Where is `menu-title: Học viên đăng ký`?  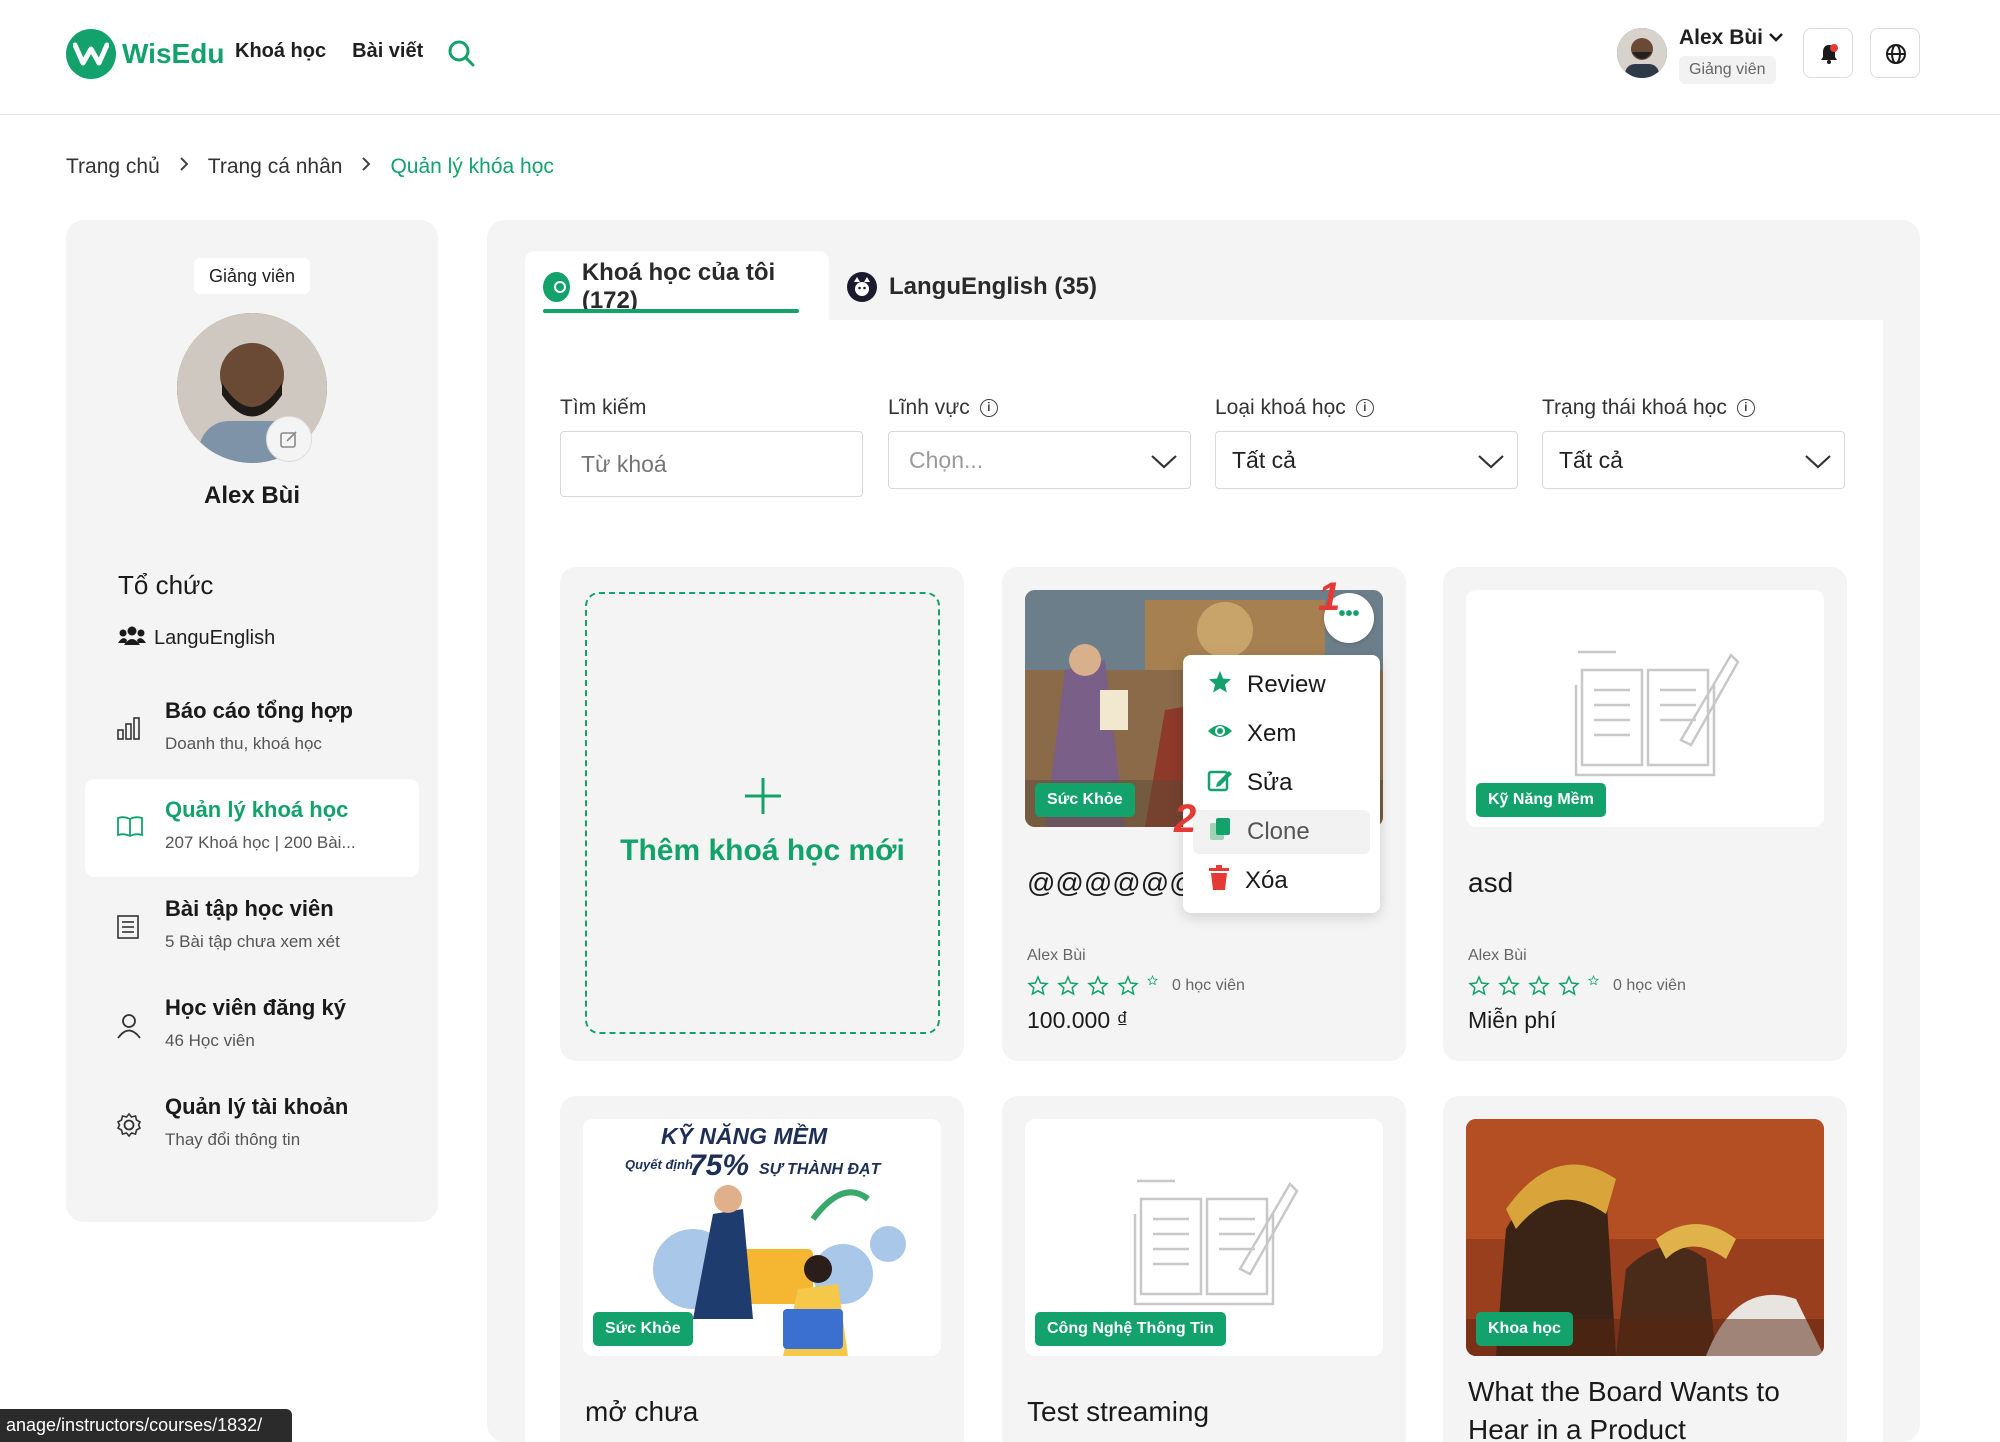 menu-title: Học viên đăng ký is located at coordinates (255, 1007).